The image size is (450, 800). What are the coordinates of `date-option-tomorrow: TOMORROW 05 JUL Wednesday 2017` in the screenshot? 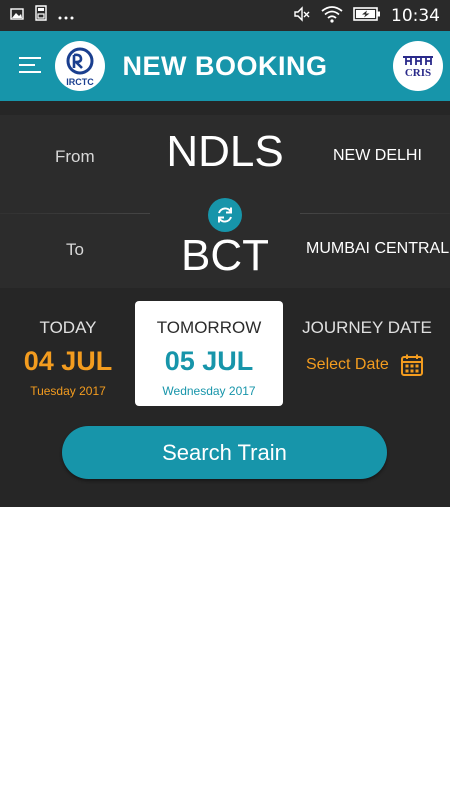 It's located at (209, 353).